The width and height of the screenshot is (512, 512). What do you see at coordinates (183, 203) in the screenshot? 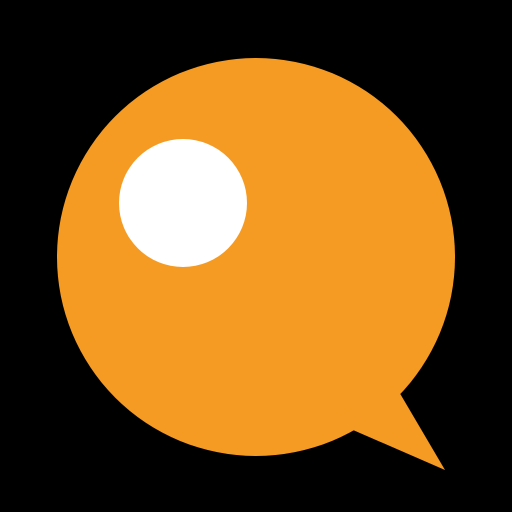
I see `bubble-highlight-dot` at bounding box center [183, 203].